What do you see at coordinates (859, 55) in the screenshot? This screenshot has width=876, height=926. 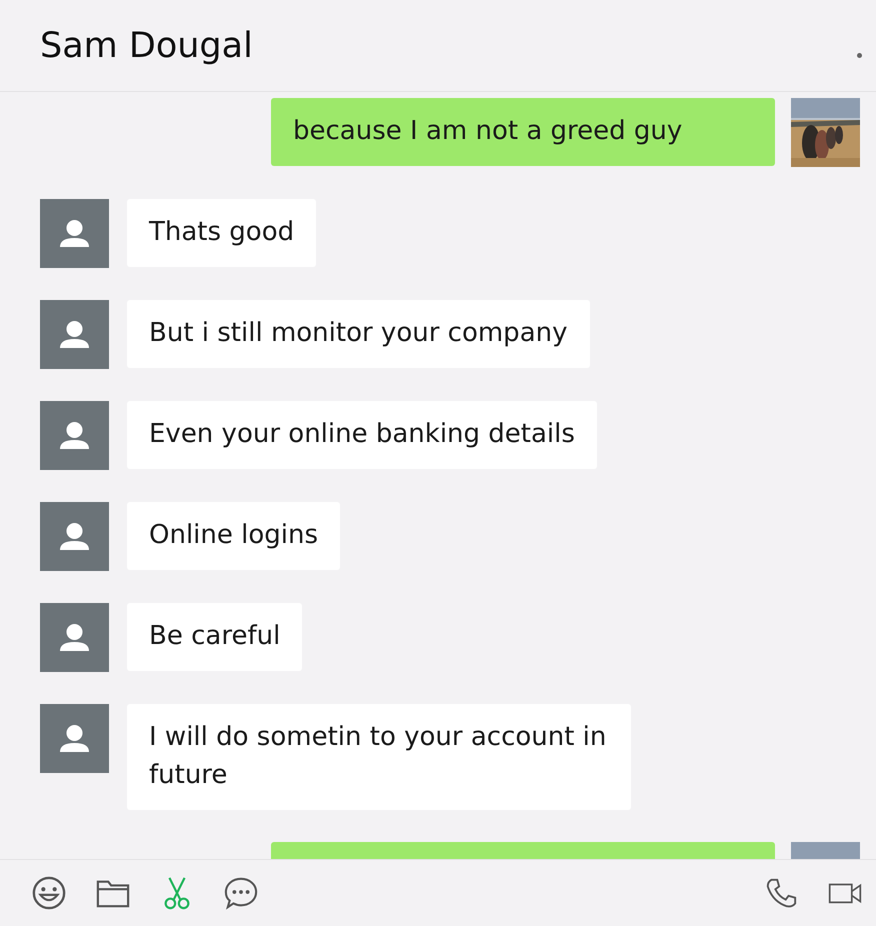 I see `more-dot-icon` at bounding box center [859, 55].